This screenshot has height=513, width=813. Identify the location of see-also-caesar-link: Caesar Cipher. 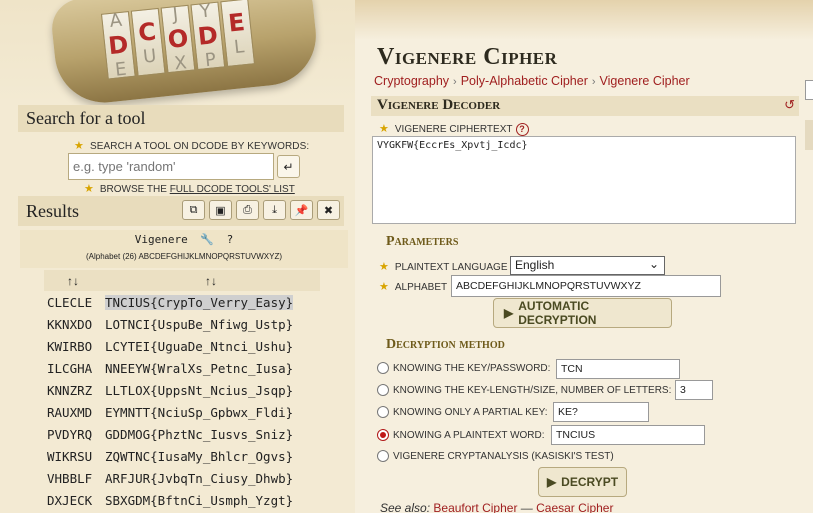
(574, 507).